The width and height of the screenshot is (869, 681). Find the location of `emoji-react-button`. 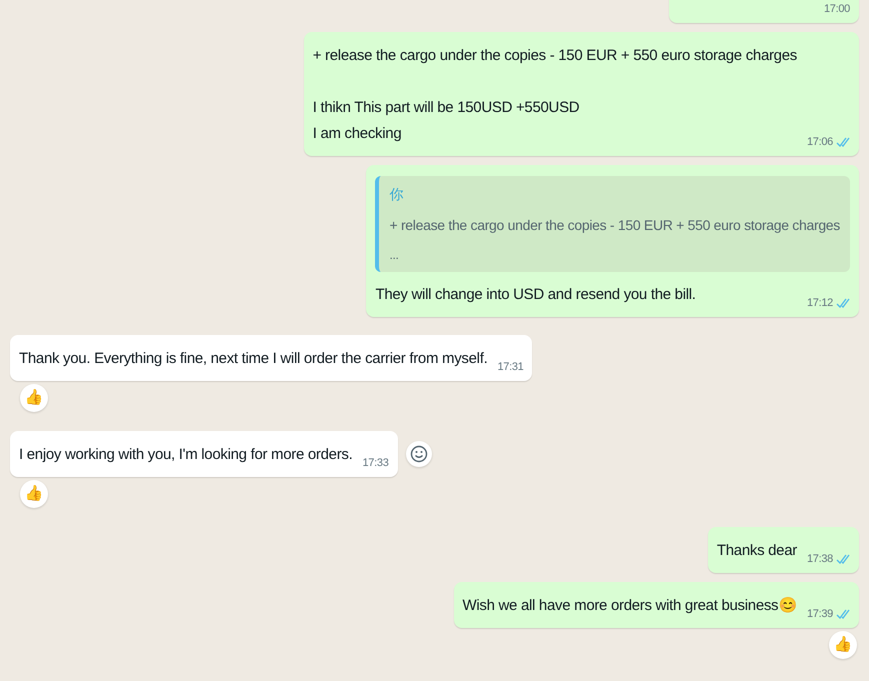

emoji-react-button is located at coordinates (419, 454).